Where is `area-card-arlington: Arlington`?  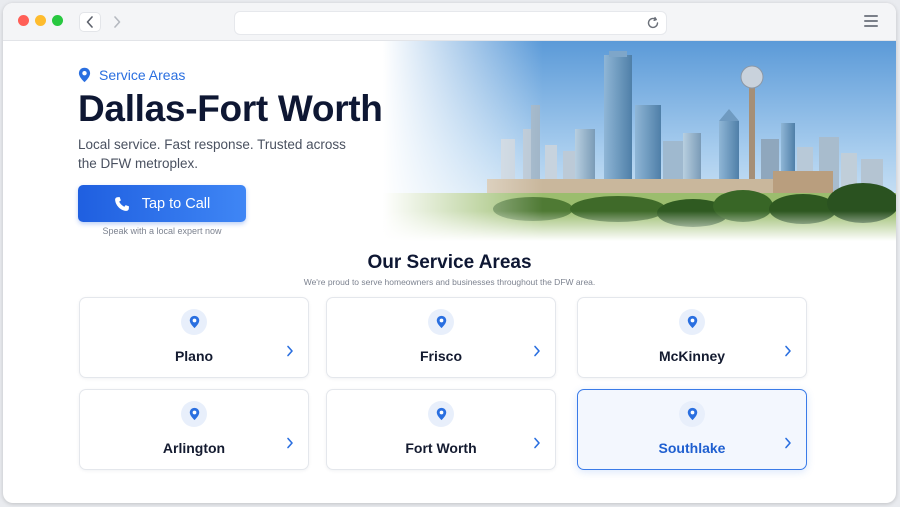
area-card-arlington: Arlington is located at coordinates (194, 429).